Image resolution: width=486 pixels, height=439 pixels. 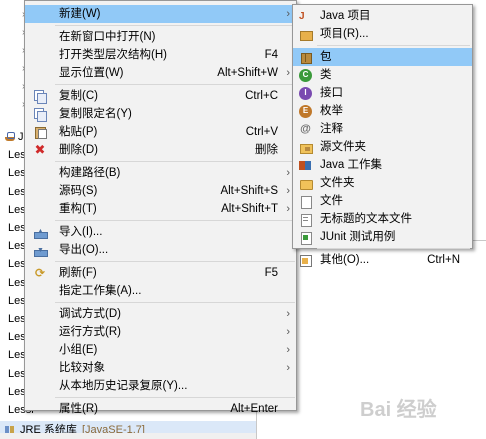 I want to click on menu-item: 复制限定名(Y), so click(x=160, y=114).